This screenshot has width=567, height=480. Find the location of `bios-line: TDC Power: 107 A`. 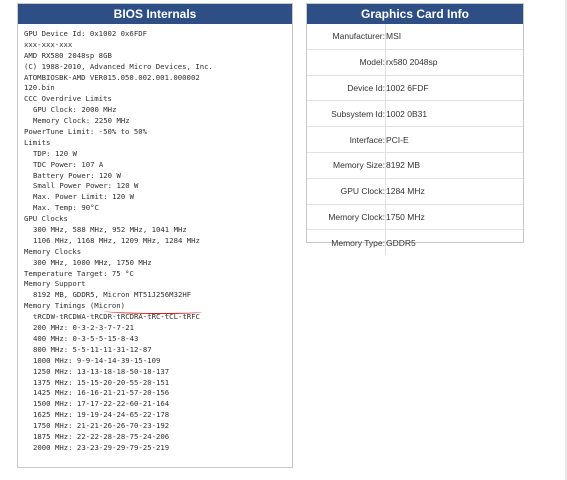

bios-line: TDC Power: 107 A is located at coordinates (68, 164).